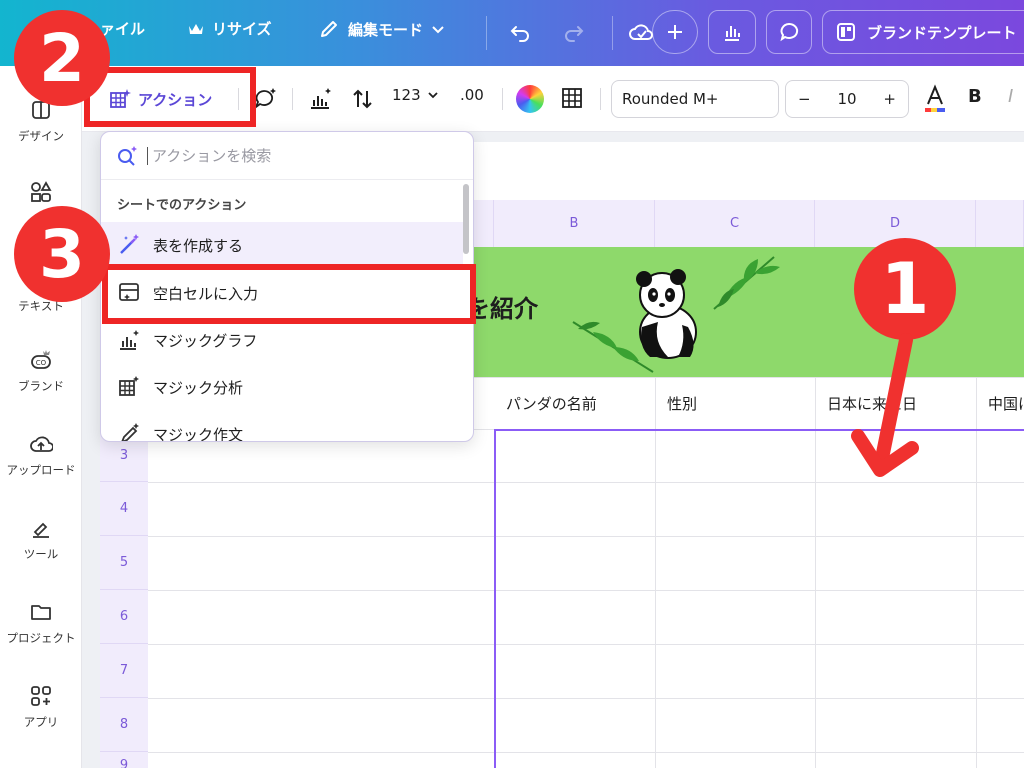 This screenshot has width=1024, height=768. What do you see at coordinates (127, 155) in the screenshot?
I see `search-sparkle-icon` at bounding box center [127, 155].